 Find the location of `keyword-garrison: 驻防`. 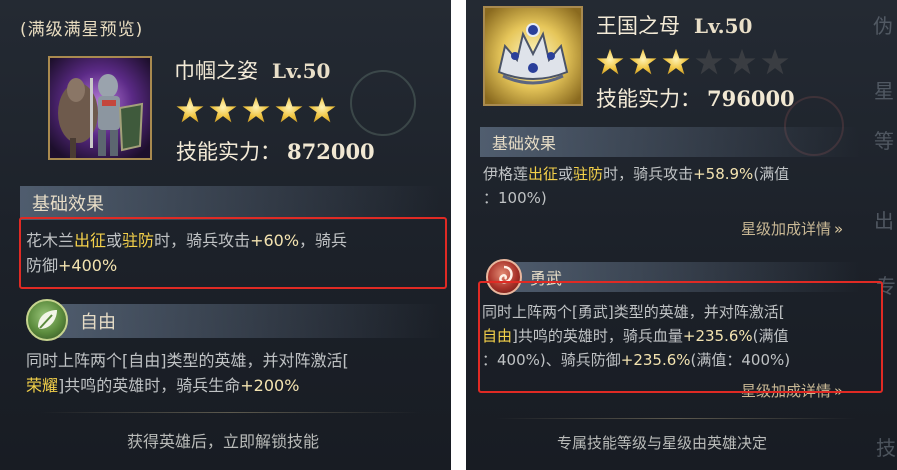

keyword-garrison: 驻防 is located at coordinates (588, 174).